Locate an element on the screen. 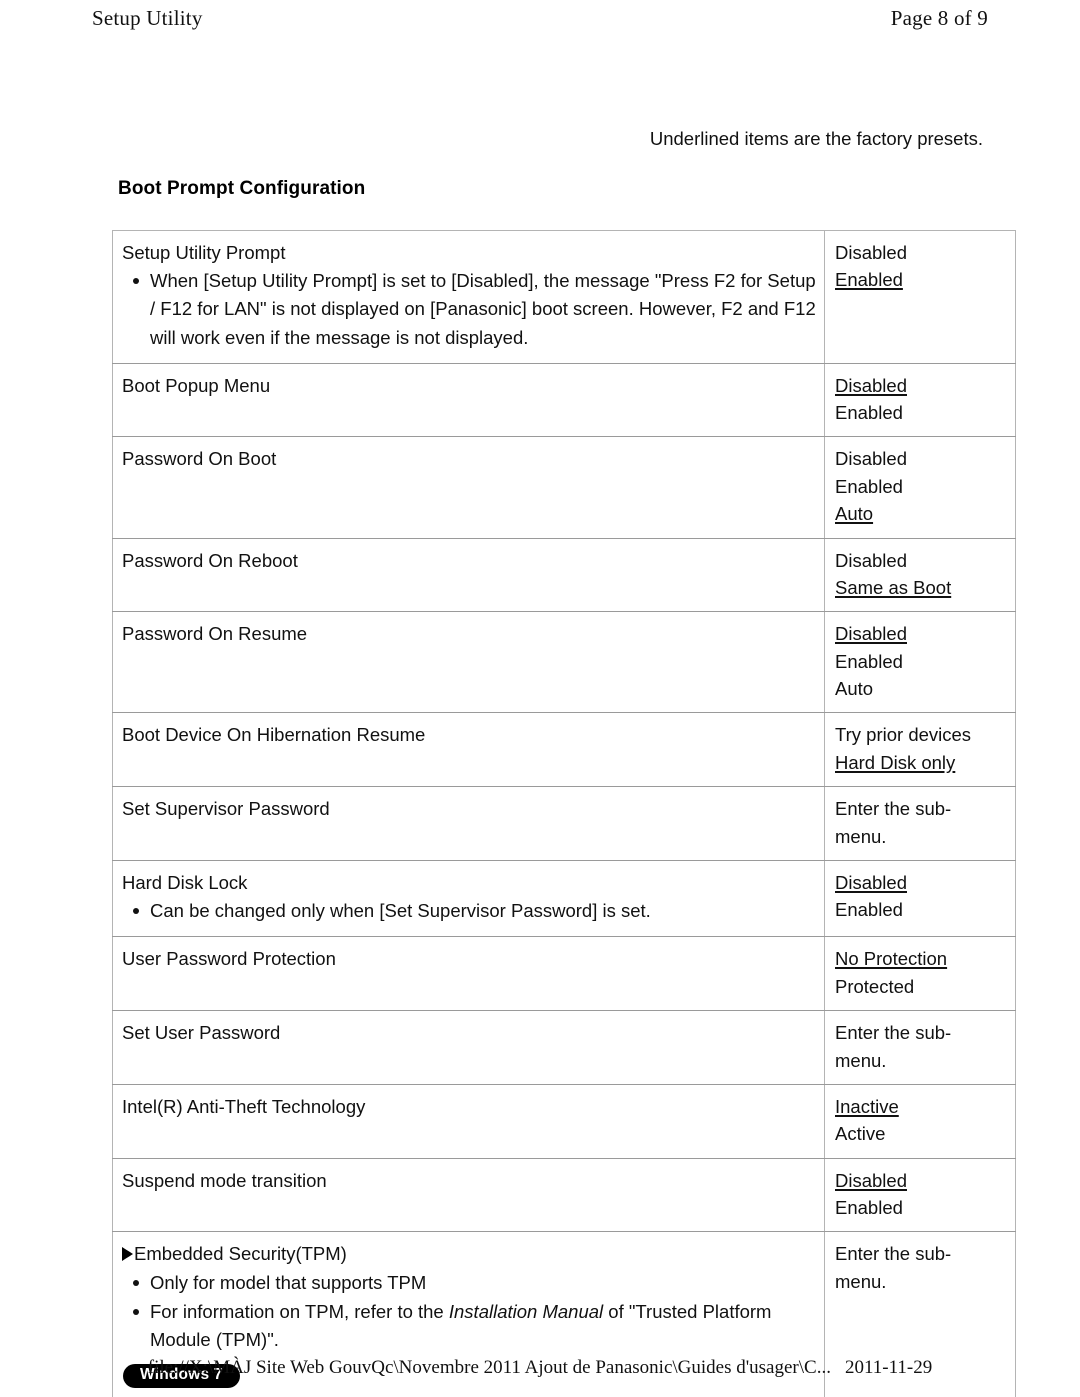 The image size is (1080, 1397). footer-date: 2011-11-29 is located at coordinates (888, 1367).